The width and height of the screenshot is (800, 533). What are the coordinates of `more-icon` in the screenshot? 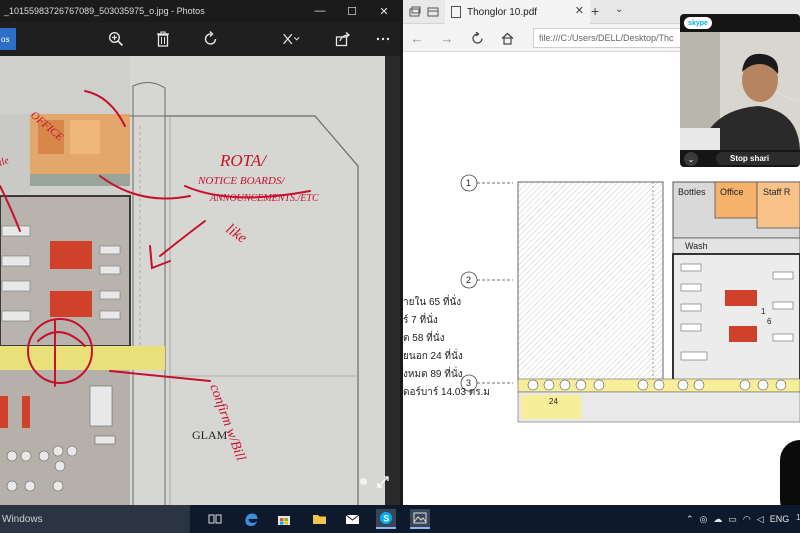 It's located at (383, 39).